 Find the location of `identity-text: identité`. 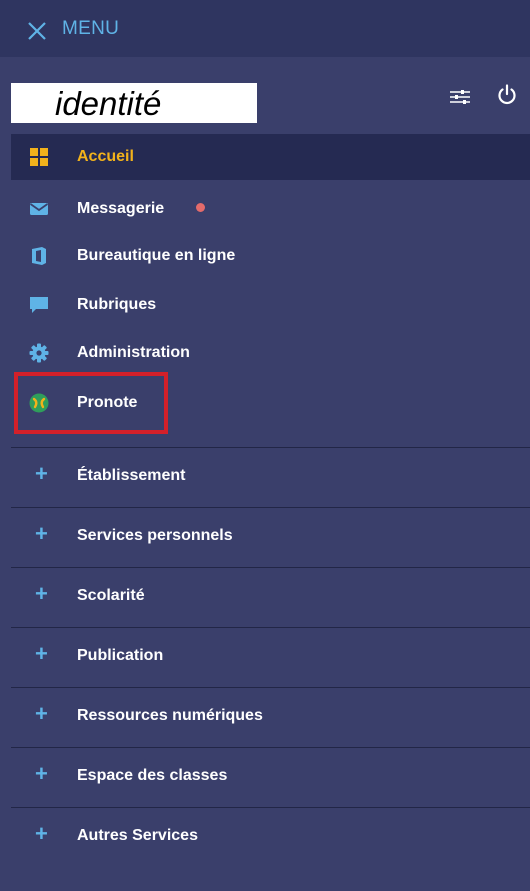

identity-text: identité is located at coordinates (108, 103).